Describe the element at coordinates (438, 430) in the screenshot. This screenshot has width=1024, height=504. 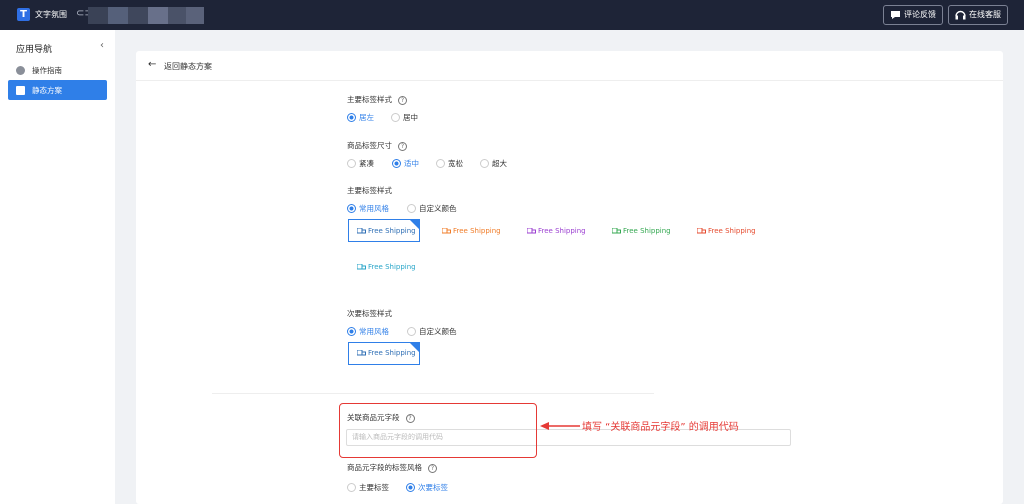
I see `annotation-highlight-box` at that location.